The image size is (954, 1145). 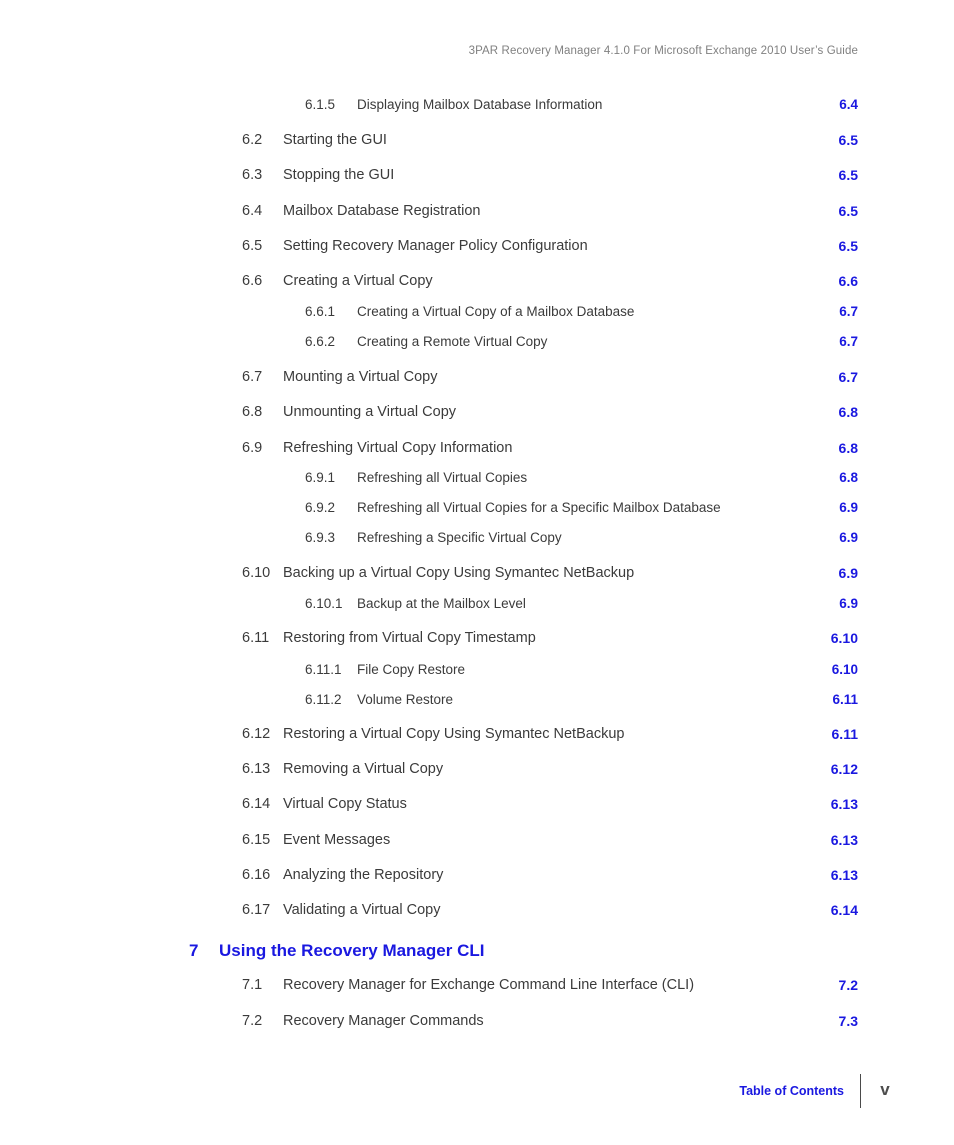 What do you see at coordinates (860, 1091) in the screenshot?
I see `footer-divider` at bounding box center [860, 1091].